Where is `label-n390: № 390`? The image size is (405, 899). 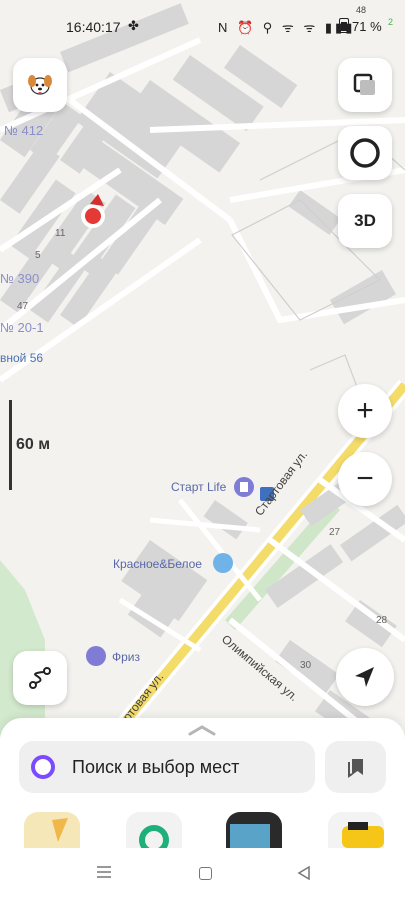 label-n390: № 390 is located at coordinates (20, 278).